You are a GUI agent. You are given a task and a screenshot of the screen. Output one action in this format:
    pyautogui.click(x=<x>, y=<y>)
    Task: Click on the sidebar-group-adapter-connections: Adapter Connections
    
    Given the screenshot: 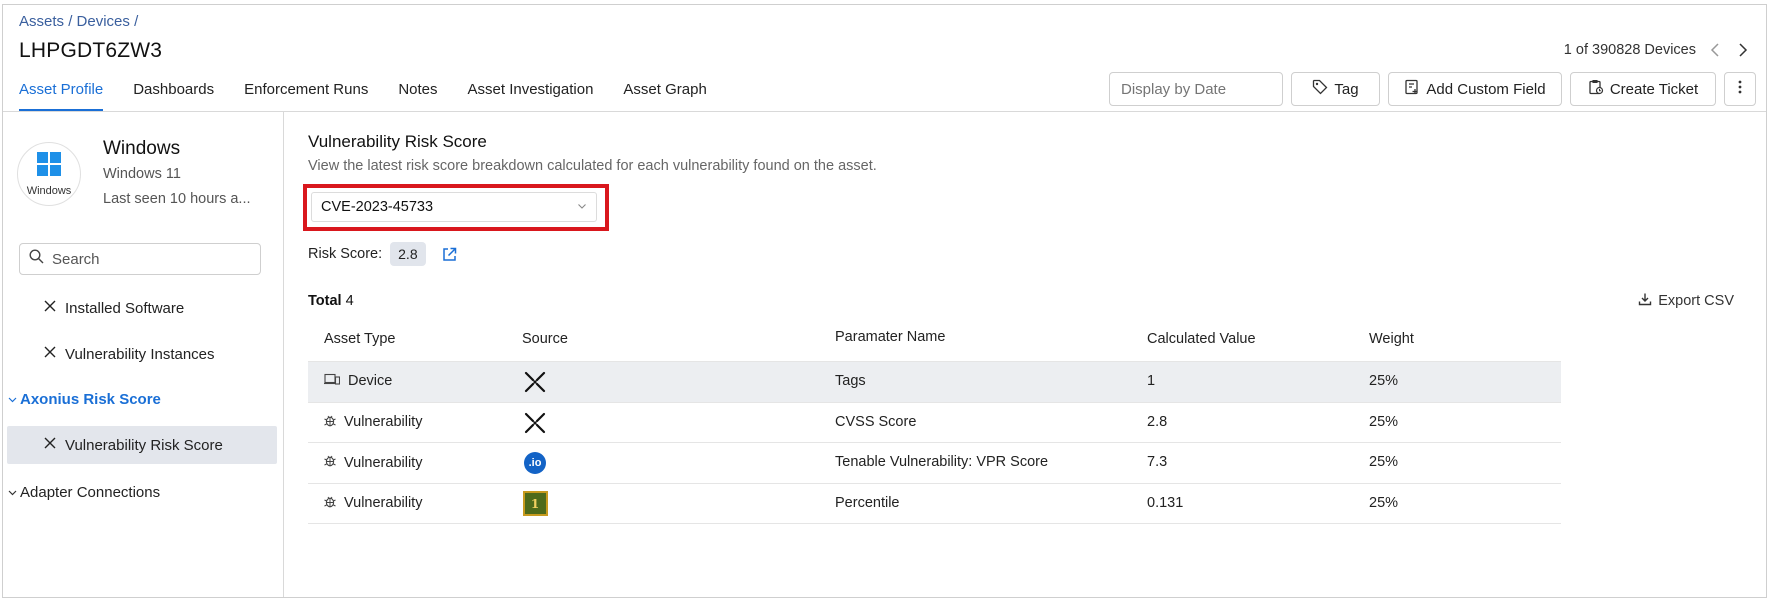 What is the action you would take?
    pyautogui.click(x=84, y=492)
    